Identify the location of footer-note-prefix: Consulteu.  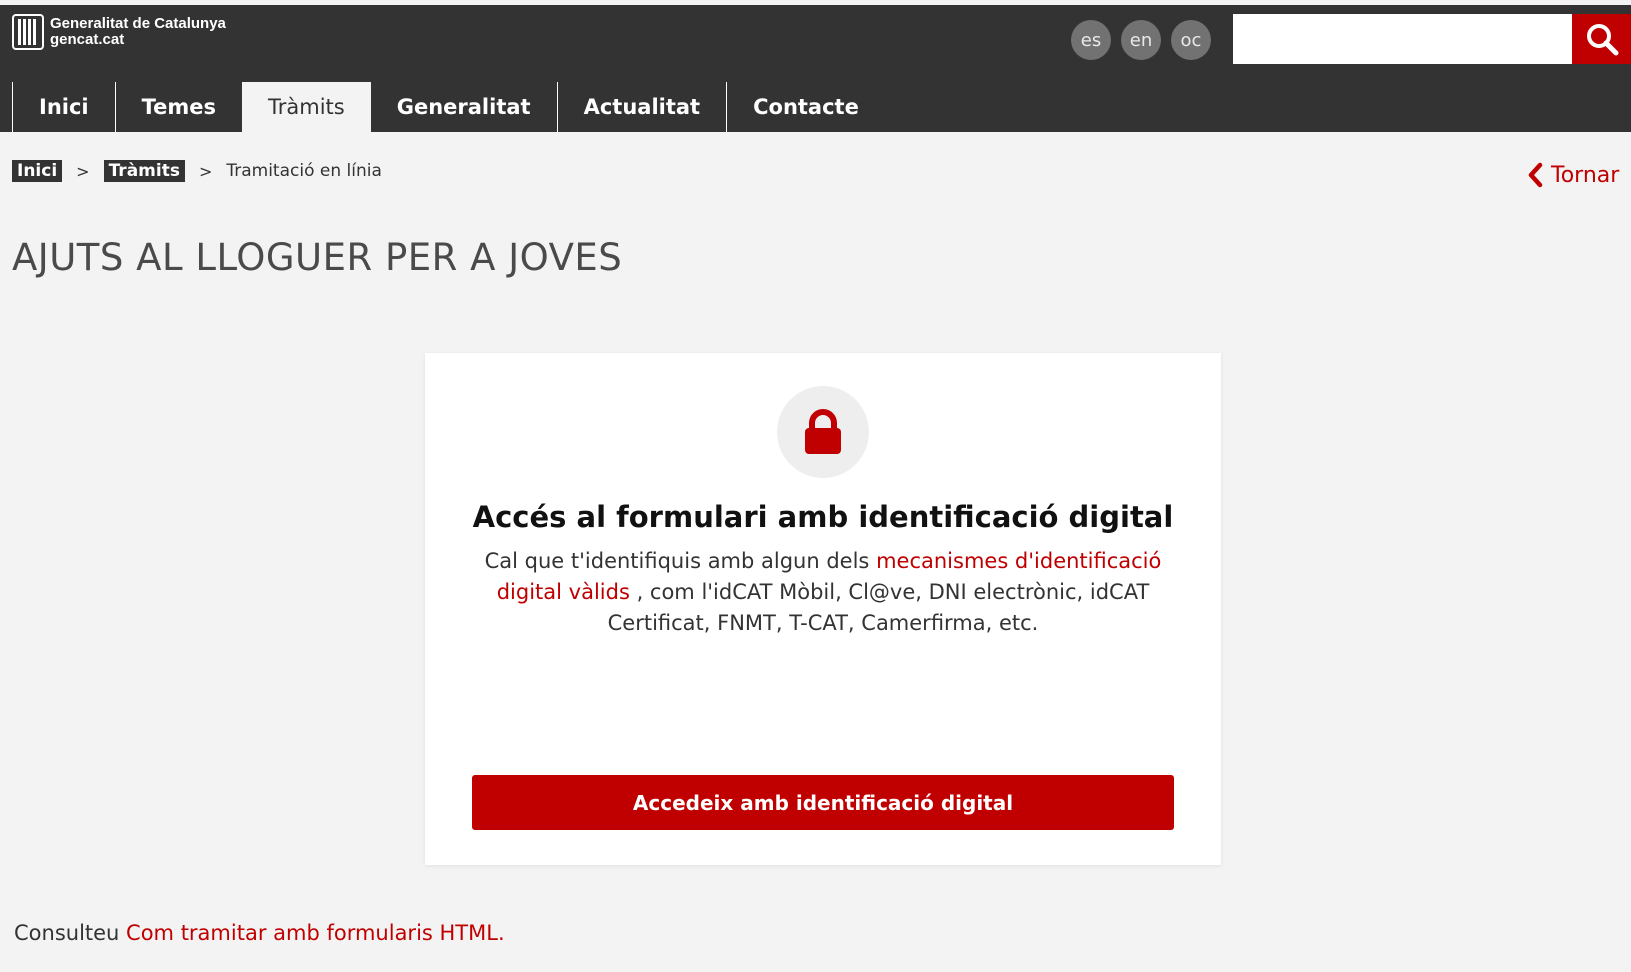
(70, 933).